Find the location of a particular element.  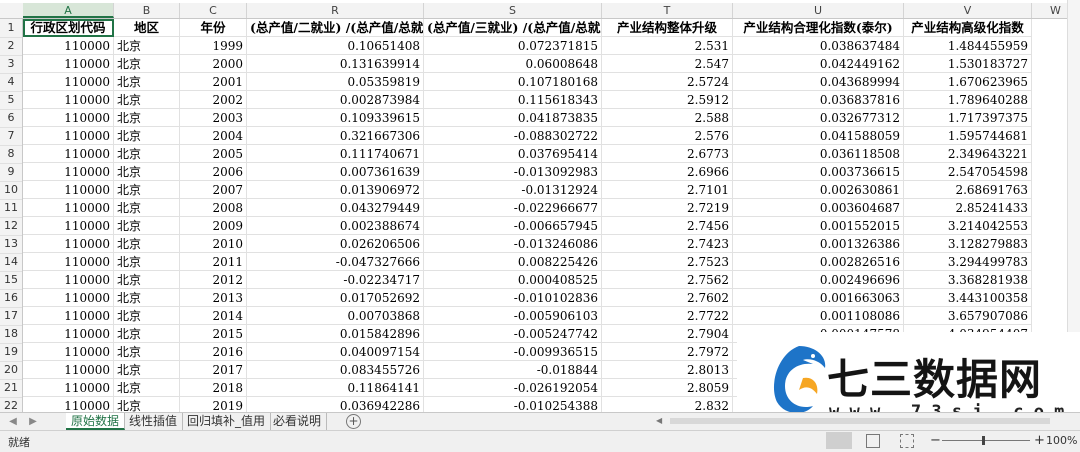

table-cell: 0.041873835 is located at coordinates (513, 118).